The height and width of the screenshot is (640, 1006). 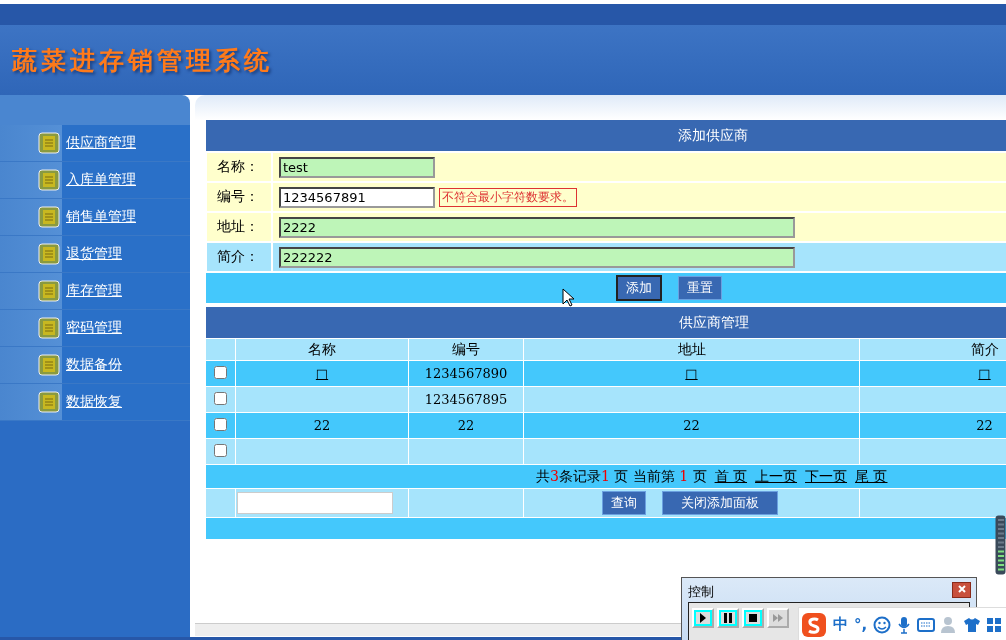 What do you see at coordinates (94, 365) in the screenshot?
I see `sidebar-link: 数据备份` at bounding box center [94, 365].